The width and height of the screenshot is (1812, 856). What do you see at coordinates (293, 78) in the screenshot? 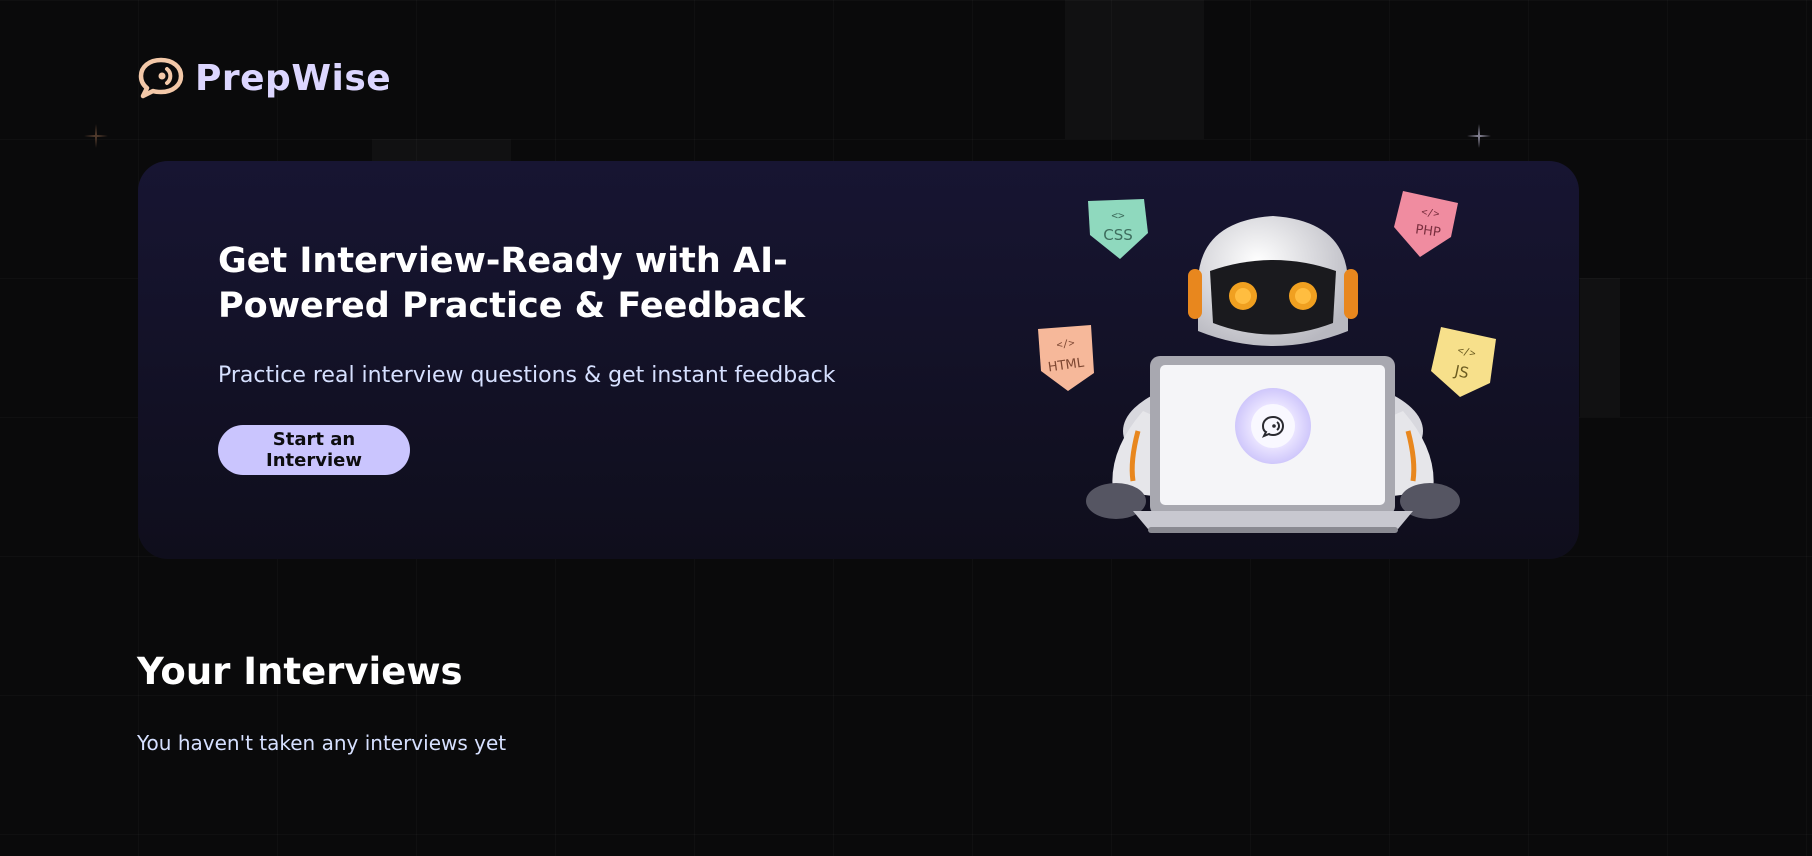
I see `brand-name: PrepWise` at bounding box center [293, 78].